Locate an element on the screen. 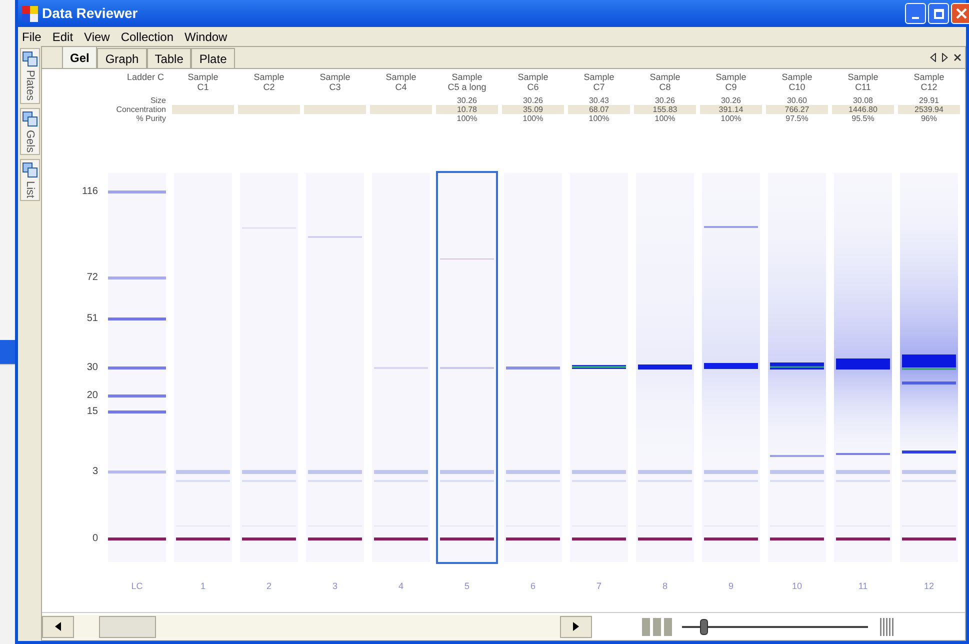 Image resolution: width=969 pixels, height=644 pixels. row-label: Size is located at coordinates (158, 100).